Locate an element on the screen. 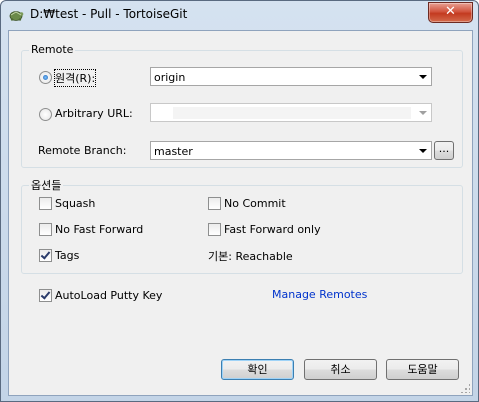  autoload-putty-key-checkbox is located at coordinates (45, 295).